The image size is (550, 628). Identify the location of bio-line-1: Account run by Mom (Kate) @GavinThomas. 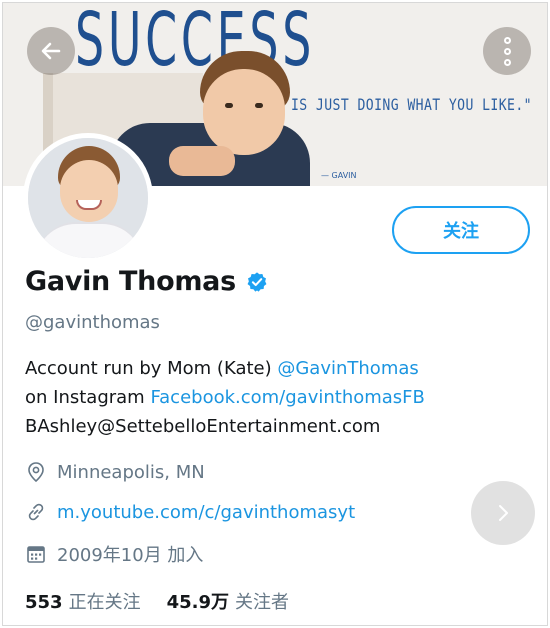
(285, 368).